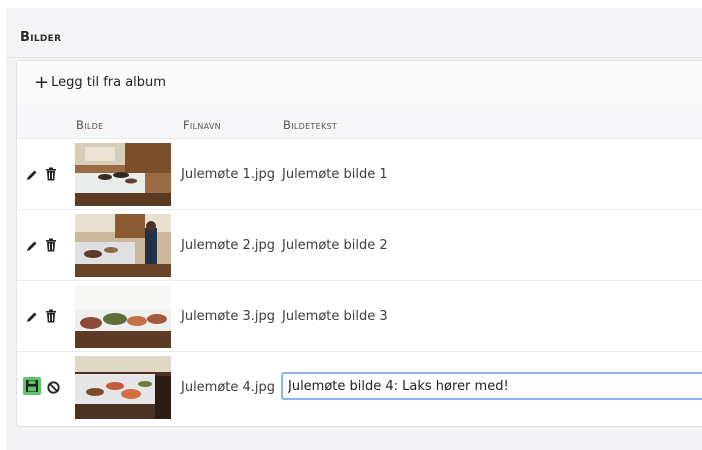 The height and width of the screenshot is (450, 702). I want to click on column-header-filename: Filnavn, so click(202, 125).